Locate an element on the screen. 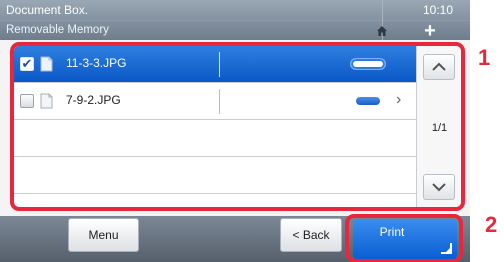  row-checkbox: ✔ is located at coordinates (27, 64).